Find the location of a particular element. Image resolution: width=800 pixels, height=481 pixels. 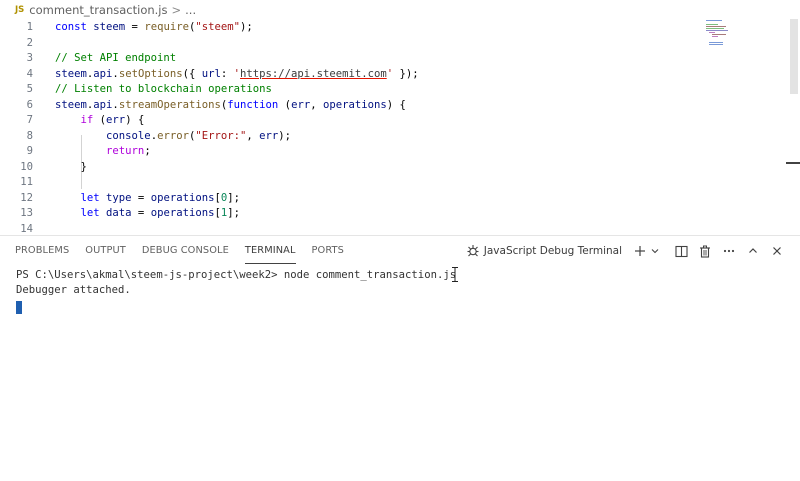

line-code: let data = operations[1]; is located at coordinates (148, 214).